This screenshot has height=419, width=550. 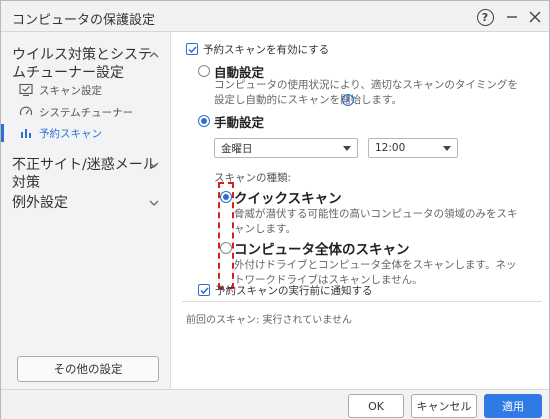 What do you see at coordinates (70, 90) in the screenshot?
I see `sidebar-item-label: スキャン設定` at bounding box center [70, 90].